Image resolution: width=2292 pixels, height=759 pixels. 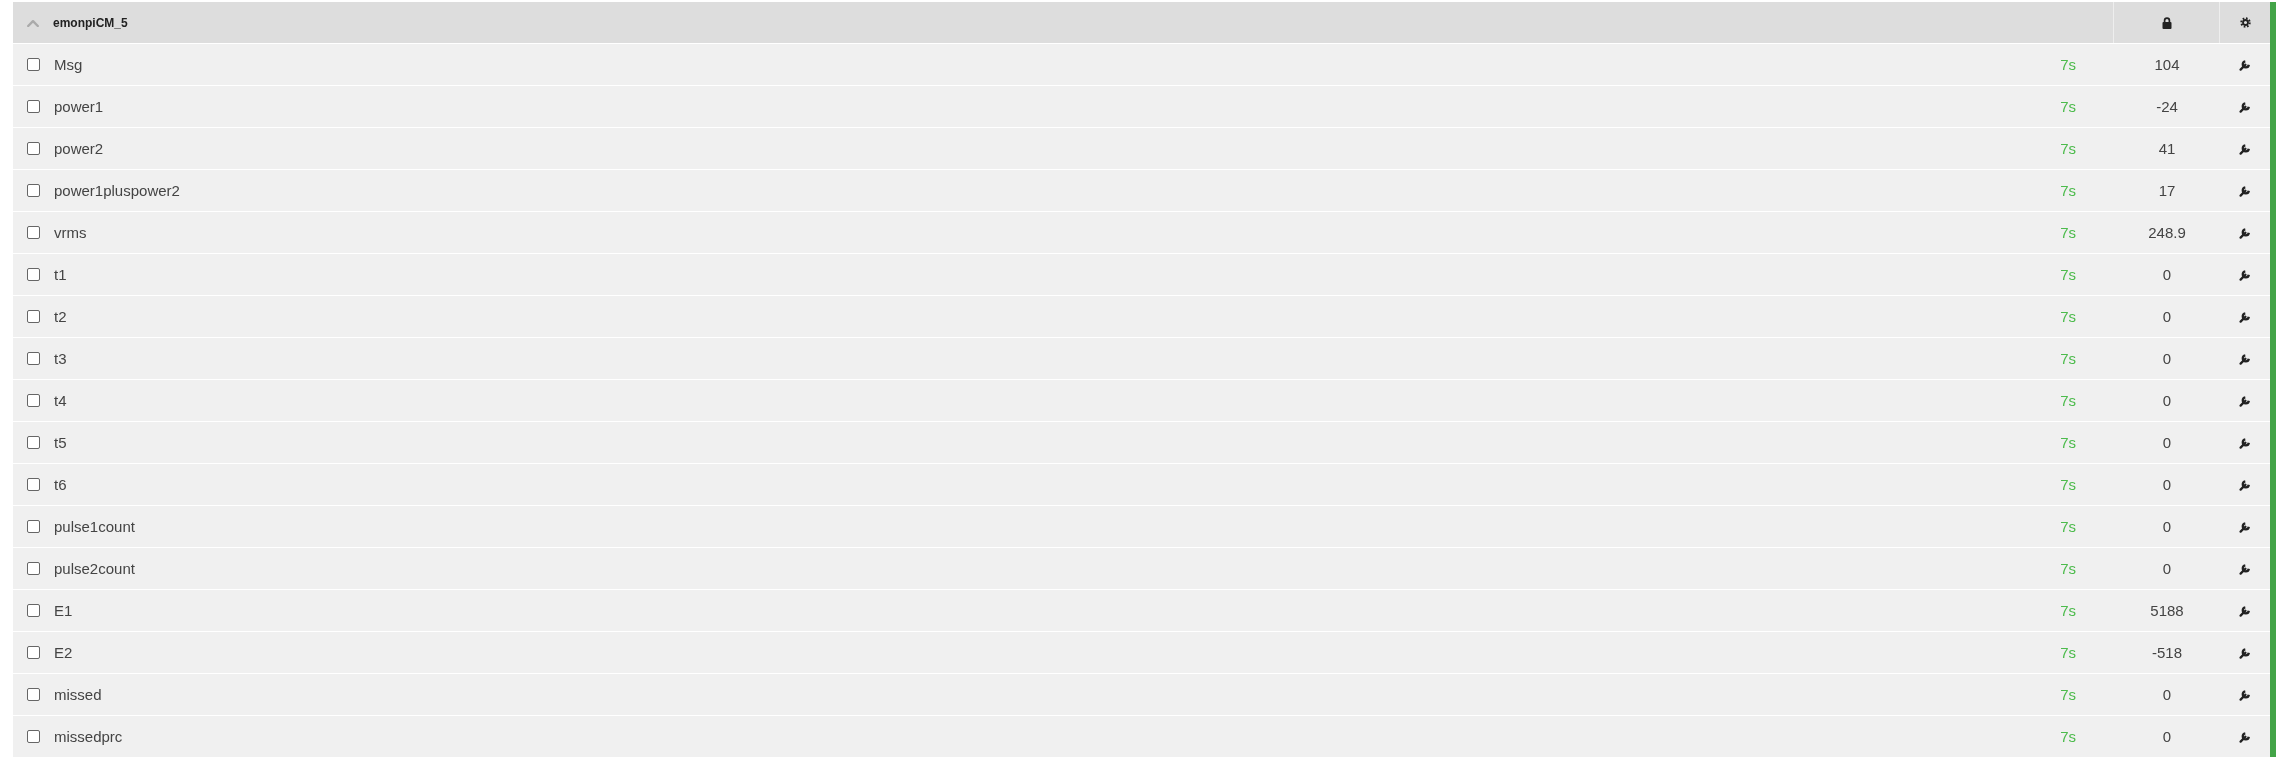 What do you see at coordinates (70, 232) in the screenshot?
I see `input-name: vrms` at bounding box center [70, 232].